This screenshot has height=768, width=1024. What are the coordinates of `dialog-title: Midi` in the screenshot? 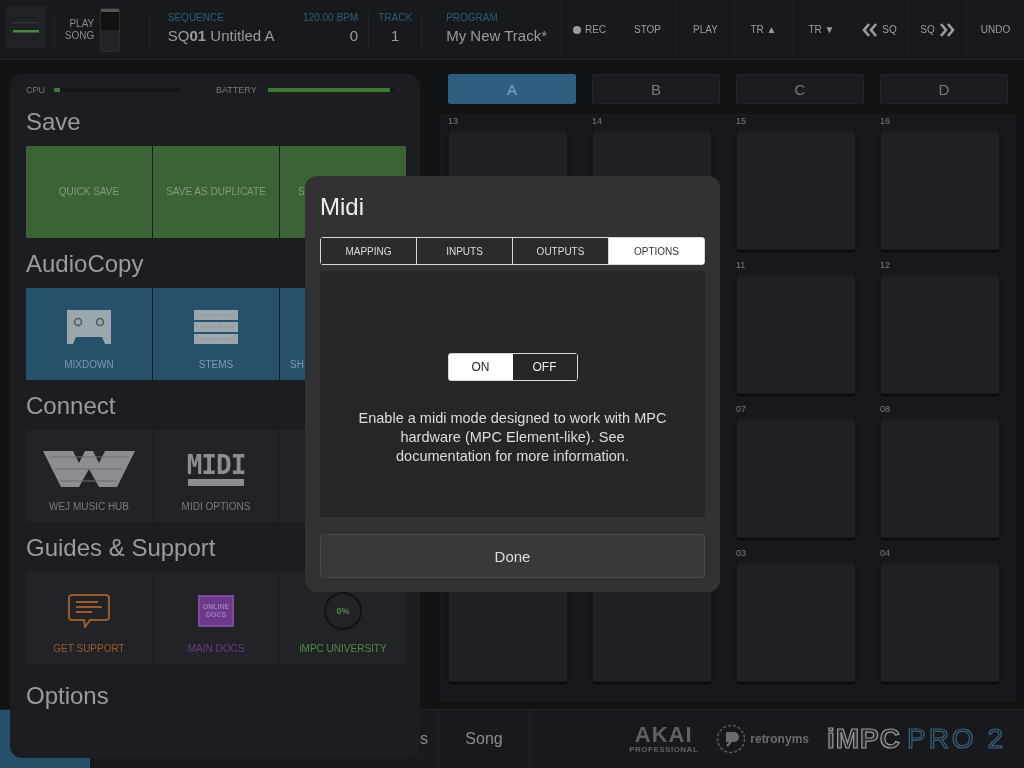 It's located at (342, 207).